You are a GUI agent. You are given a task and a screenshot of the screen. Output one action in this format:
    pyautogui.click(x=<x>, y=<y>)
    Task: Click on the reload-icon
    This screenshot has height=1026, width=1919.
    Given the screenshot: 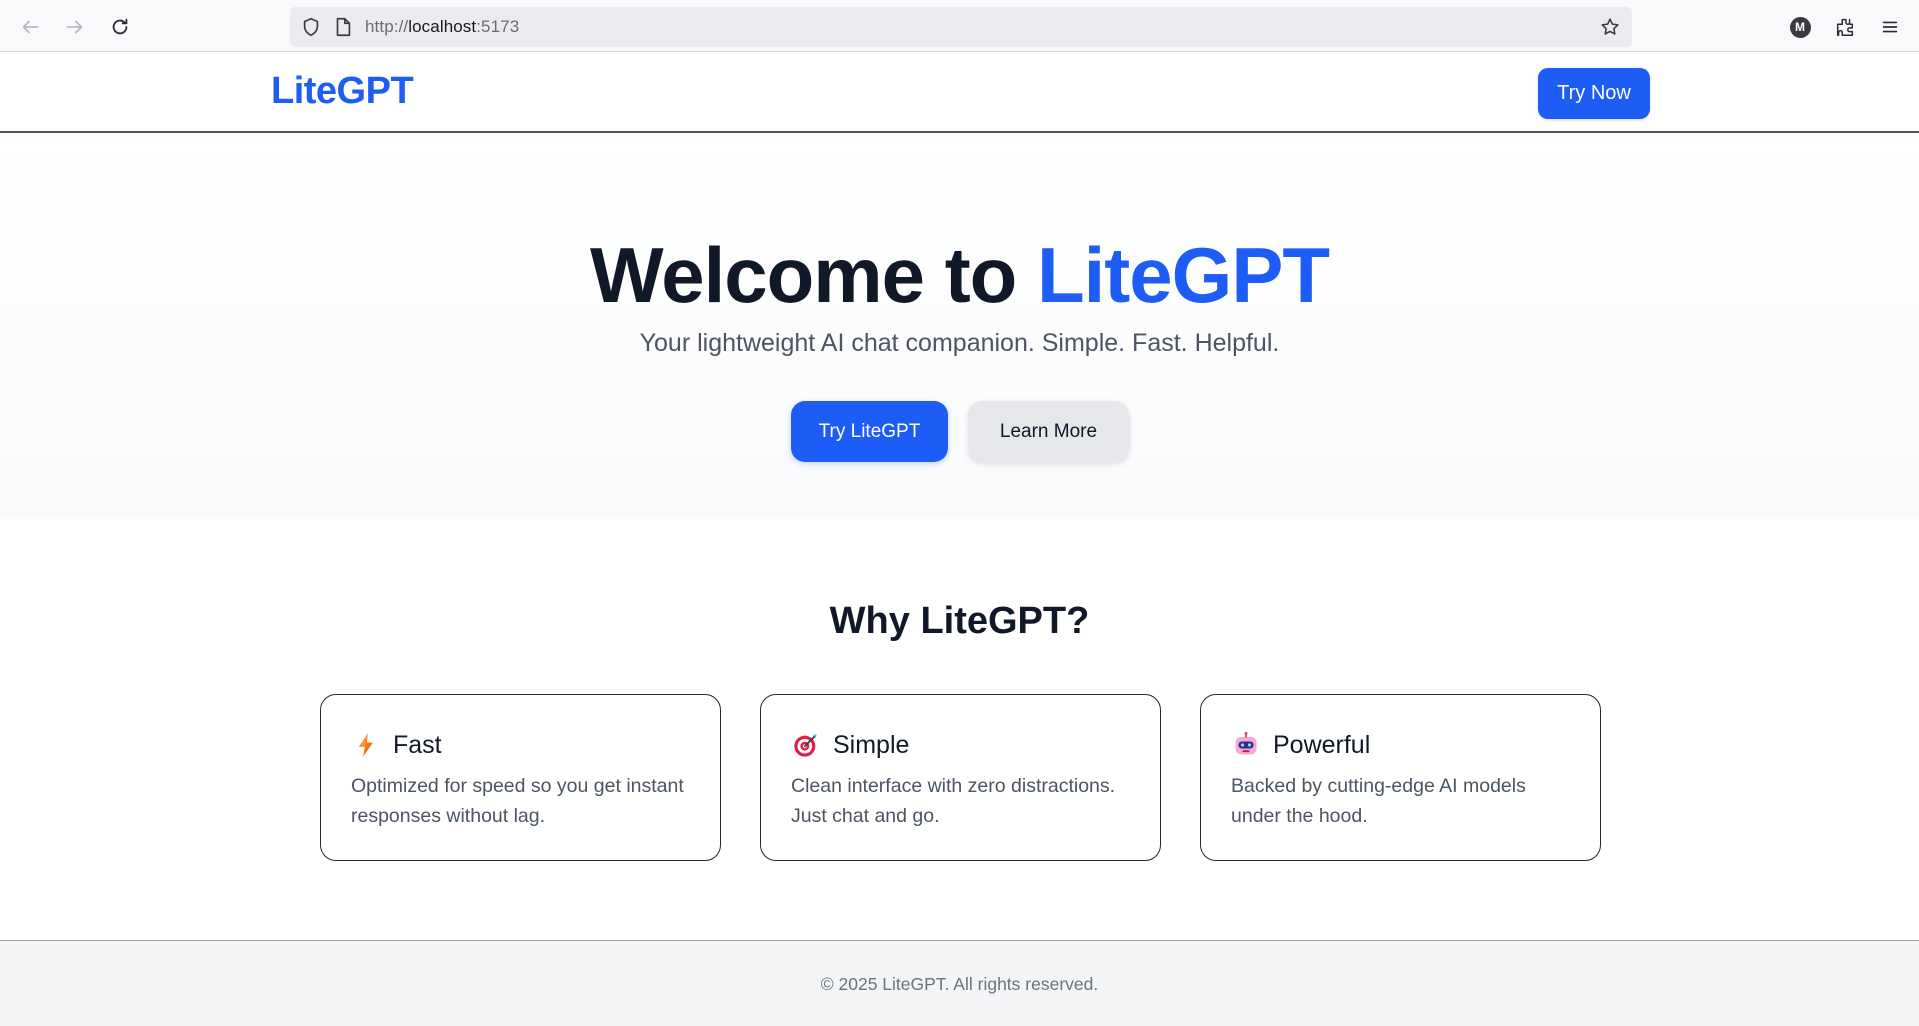 What is the action you would take?
    pyautogui.click(x=120, y=26)
    